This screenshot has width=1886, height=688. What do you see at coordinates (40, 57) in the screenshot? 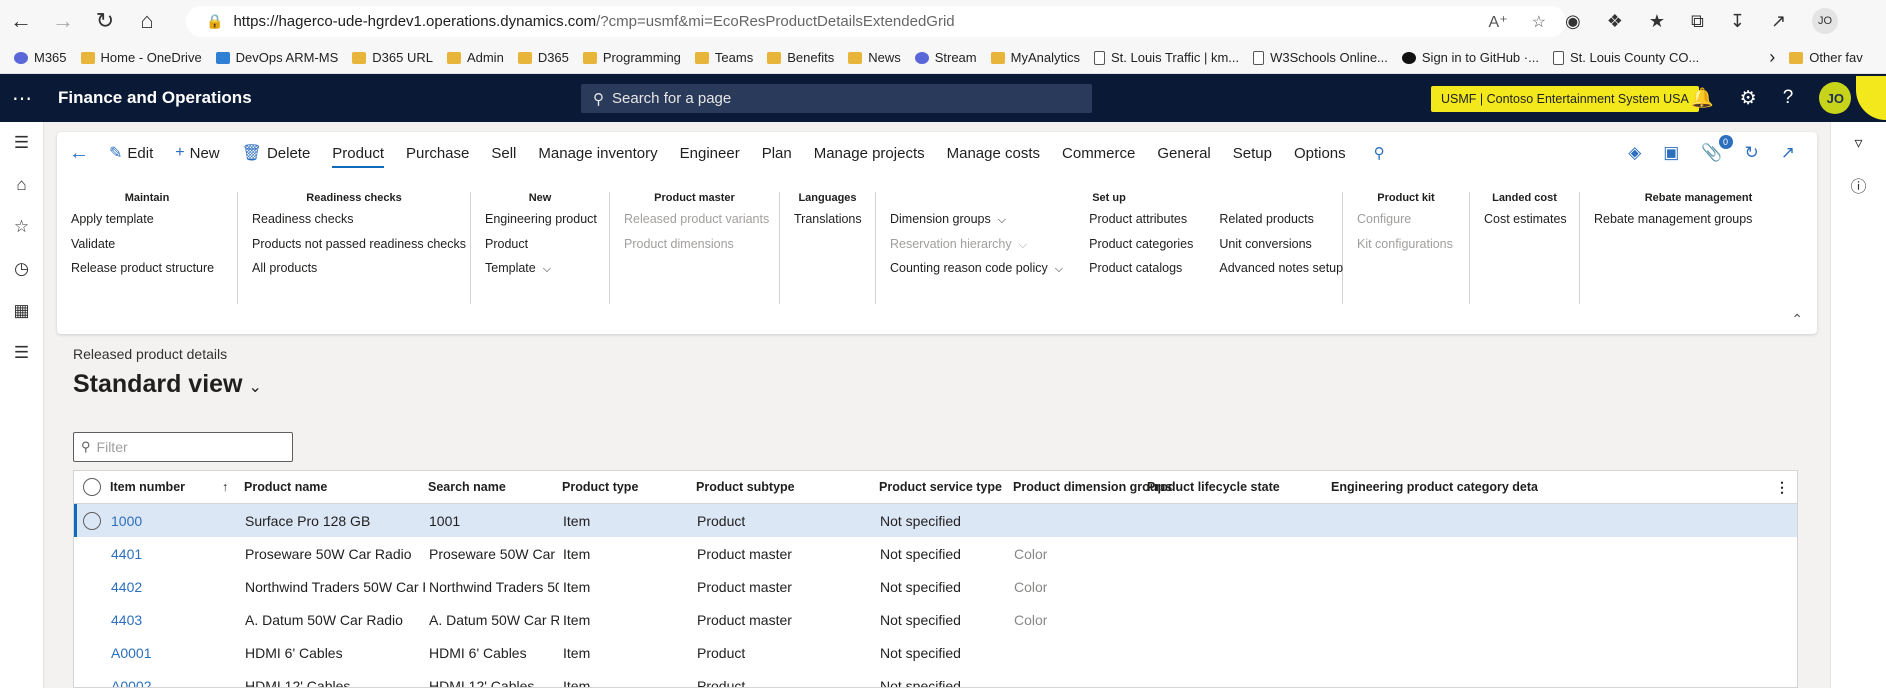
I see `bookmark-item: M365` at bounding box center [40, 57].